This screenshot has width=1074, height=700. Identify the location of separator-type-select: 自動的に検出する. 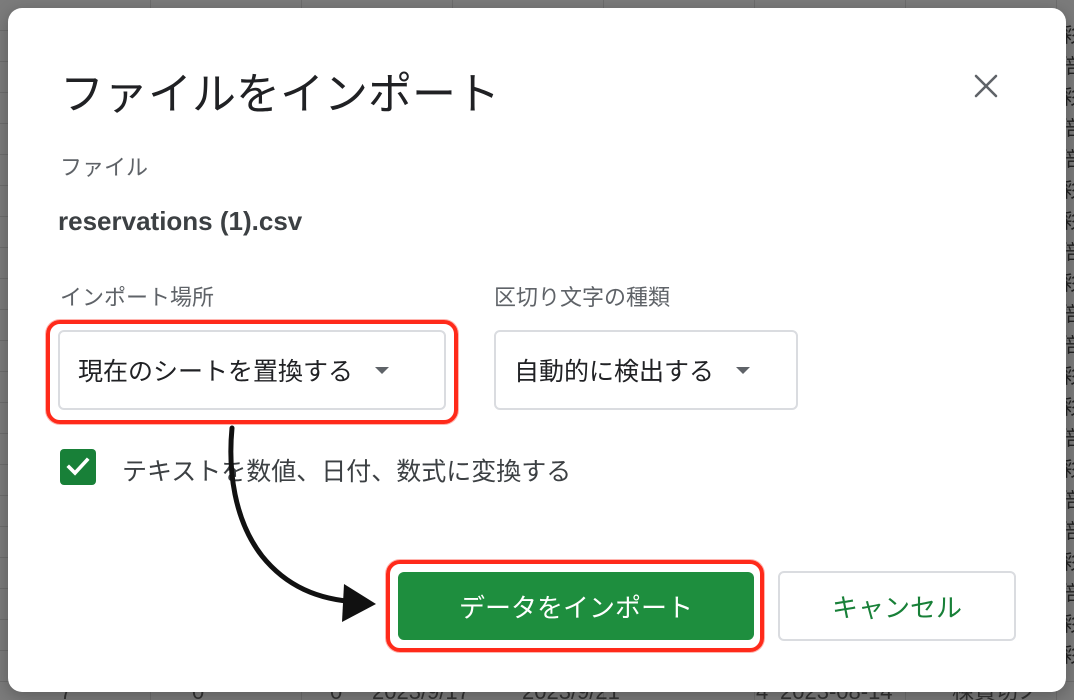
(646, 370).